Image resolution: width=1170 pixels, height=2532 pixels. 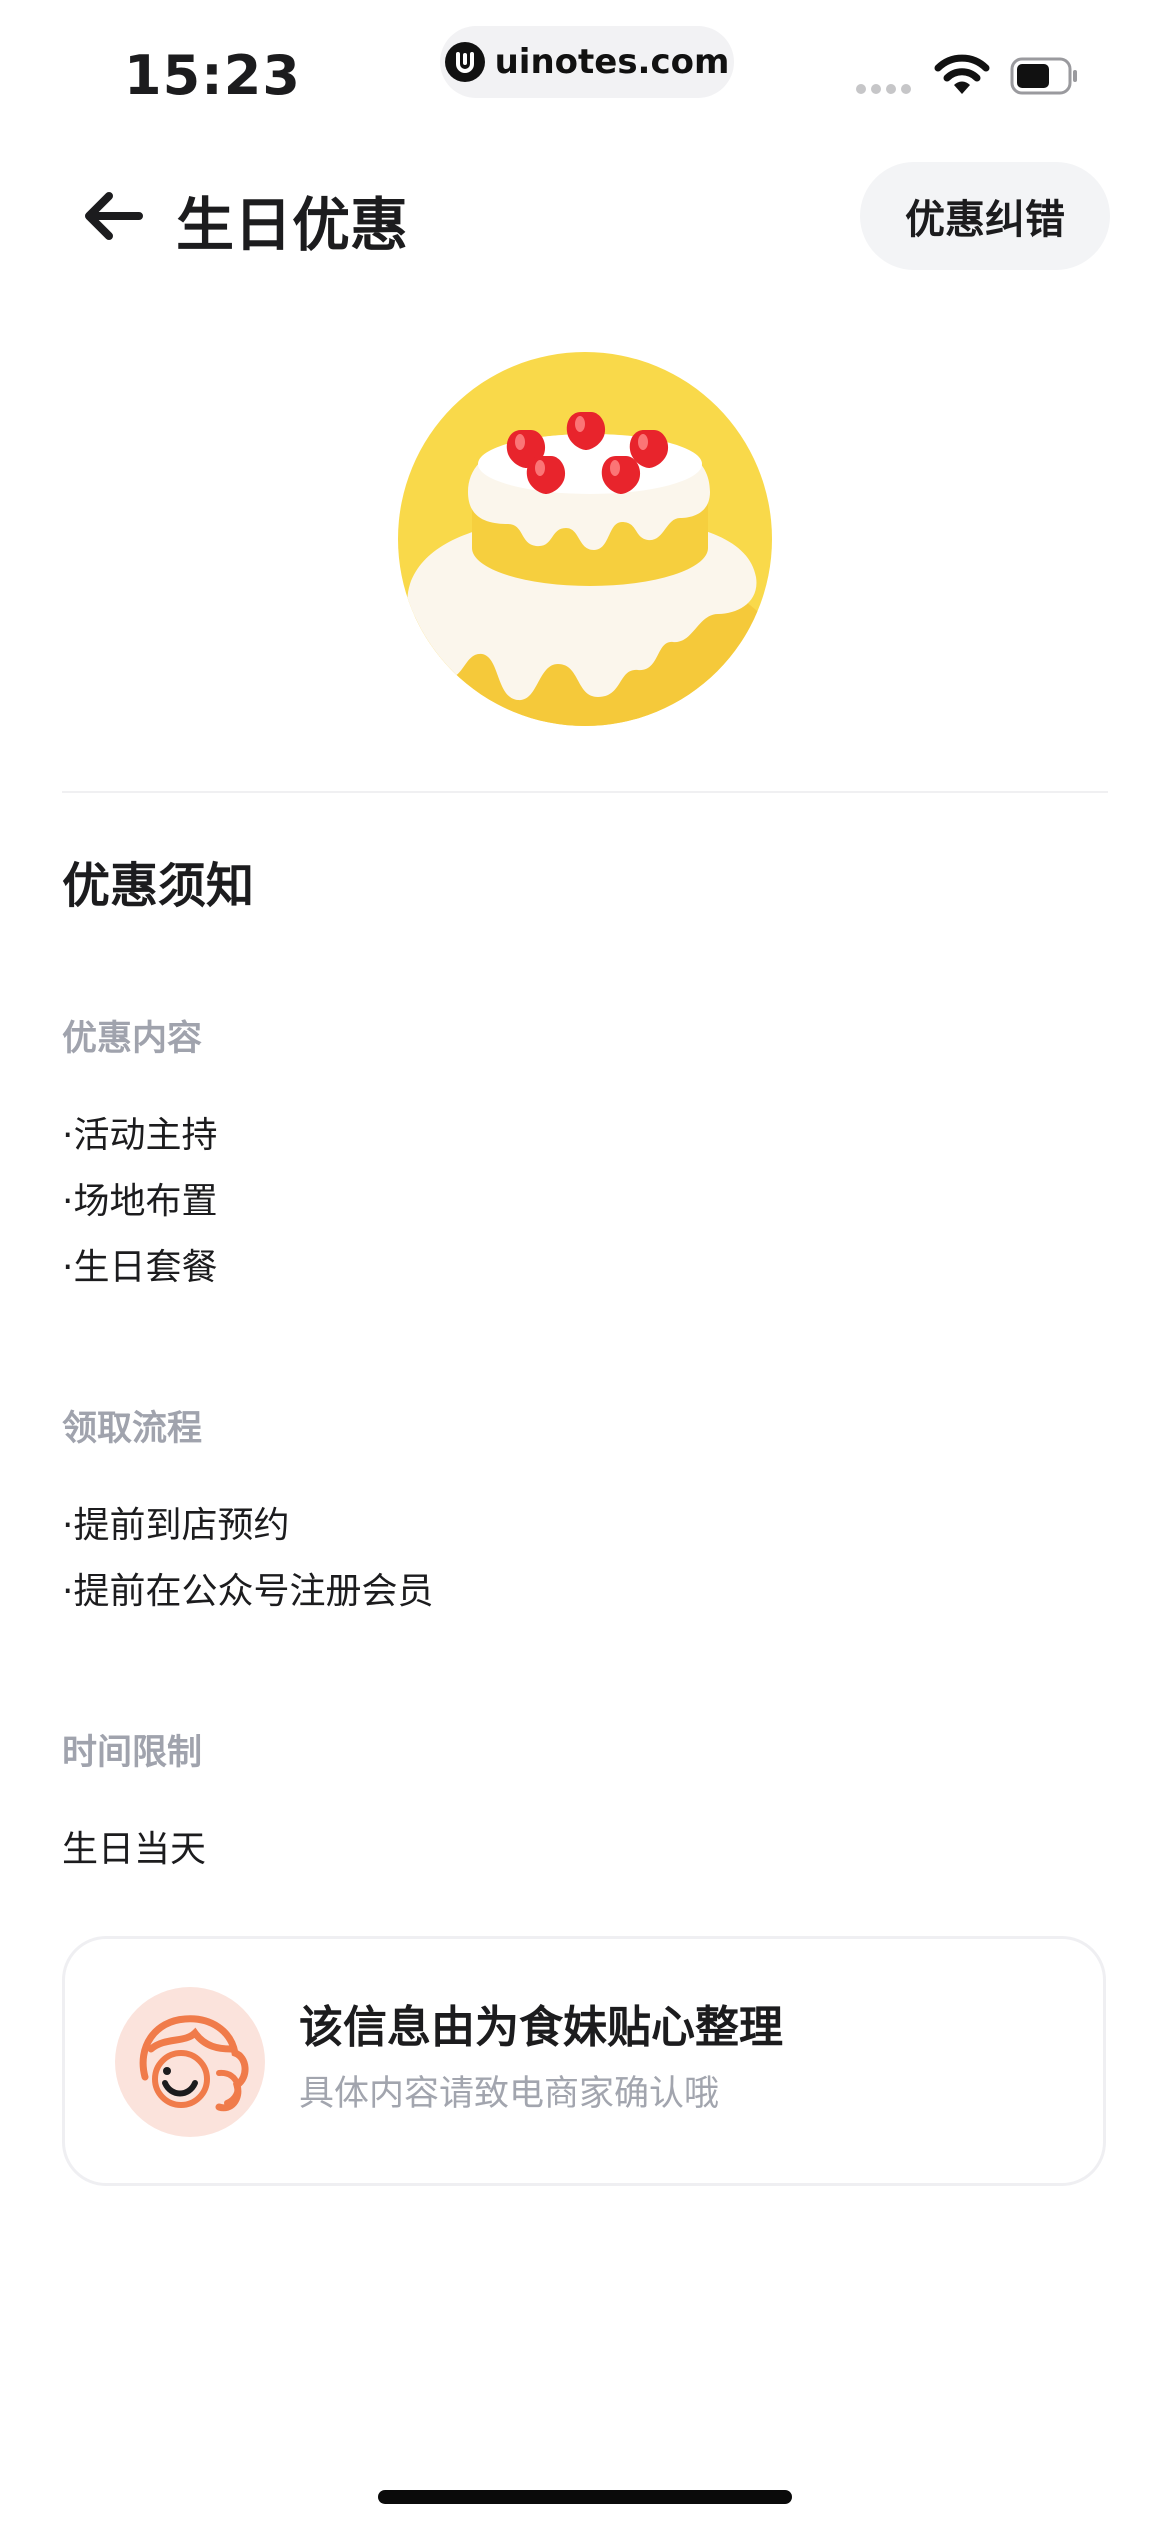 I want to click on uinotes-logo-icon, so click(x=464, y=62).